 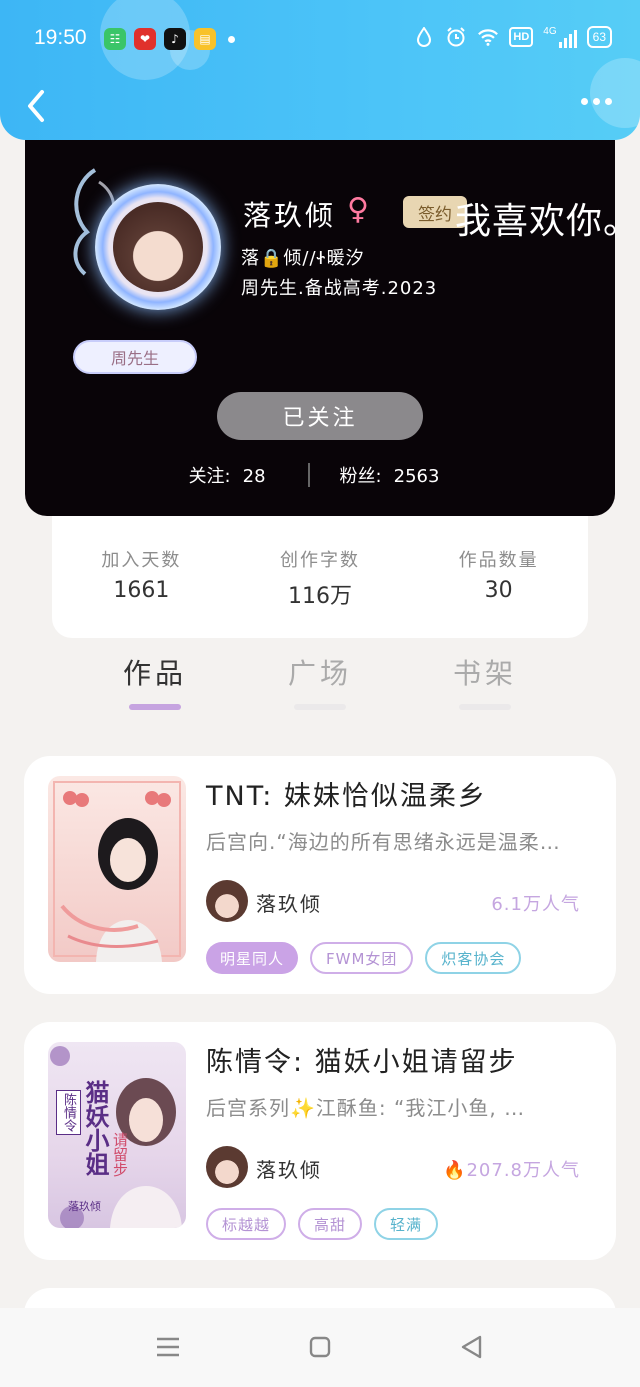 I want to click on stat-value: 30, so click(x=498, y=590).